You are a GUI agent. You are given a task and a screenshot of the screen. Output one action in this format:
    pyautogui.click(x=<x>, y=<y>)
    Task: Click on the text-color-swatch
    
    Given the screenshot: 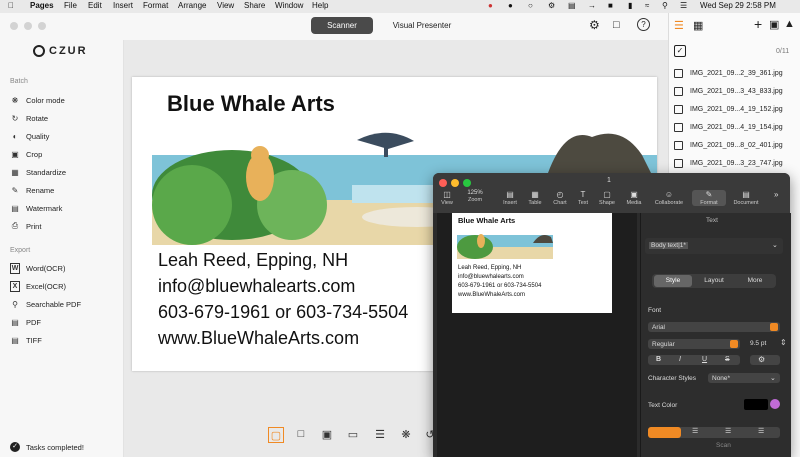 What is the action you would take?
    pyautogui.click(x=756, y=404)
    